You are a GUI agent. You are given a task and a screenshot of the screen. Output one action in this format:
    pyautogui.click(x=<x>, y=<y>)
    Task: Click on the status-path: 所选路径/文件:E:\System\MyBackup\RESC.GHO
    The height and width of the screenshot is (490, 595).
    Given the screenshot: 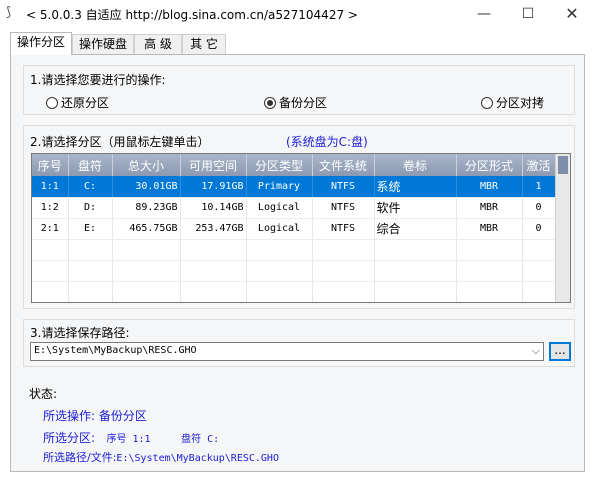 What is the action you would take?
    pyautogui.click(x=161, y=457)
    